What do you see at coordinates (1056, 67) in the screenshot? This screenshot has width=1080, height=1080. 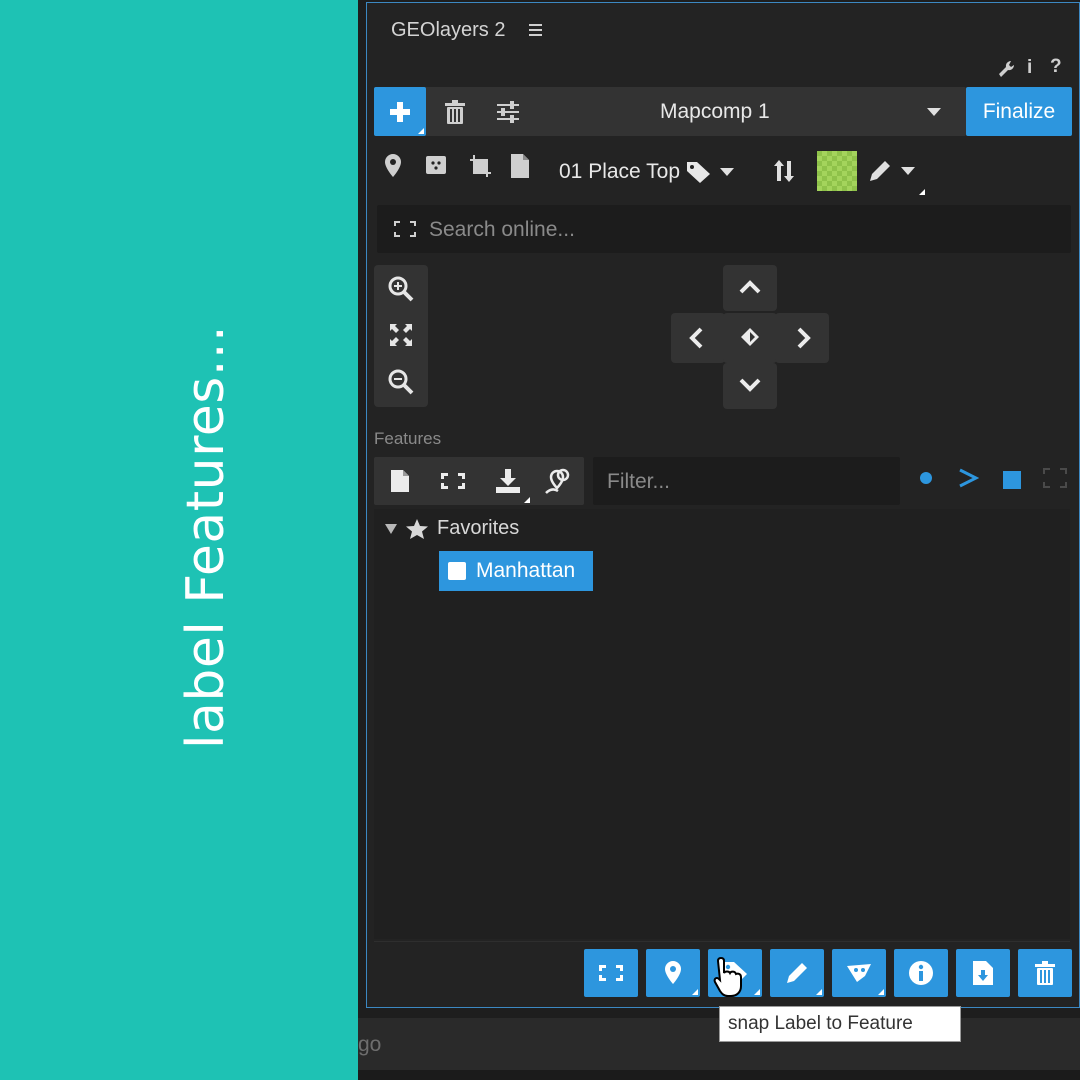 I see `help-top-icon: ?` at bounding box center [1056, 67].